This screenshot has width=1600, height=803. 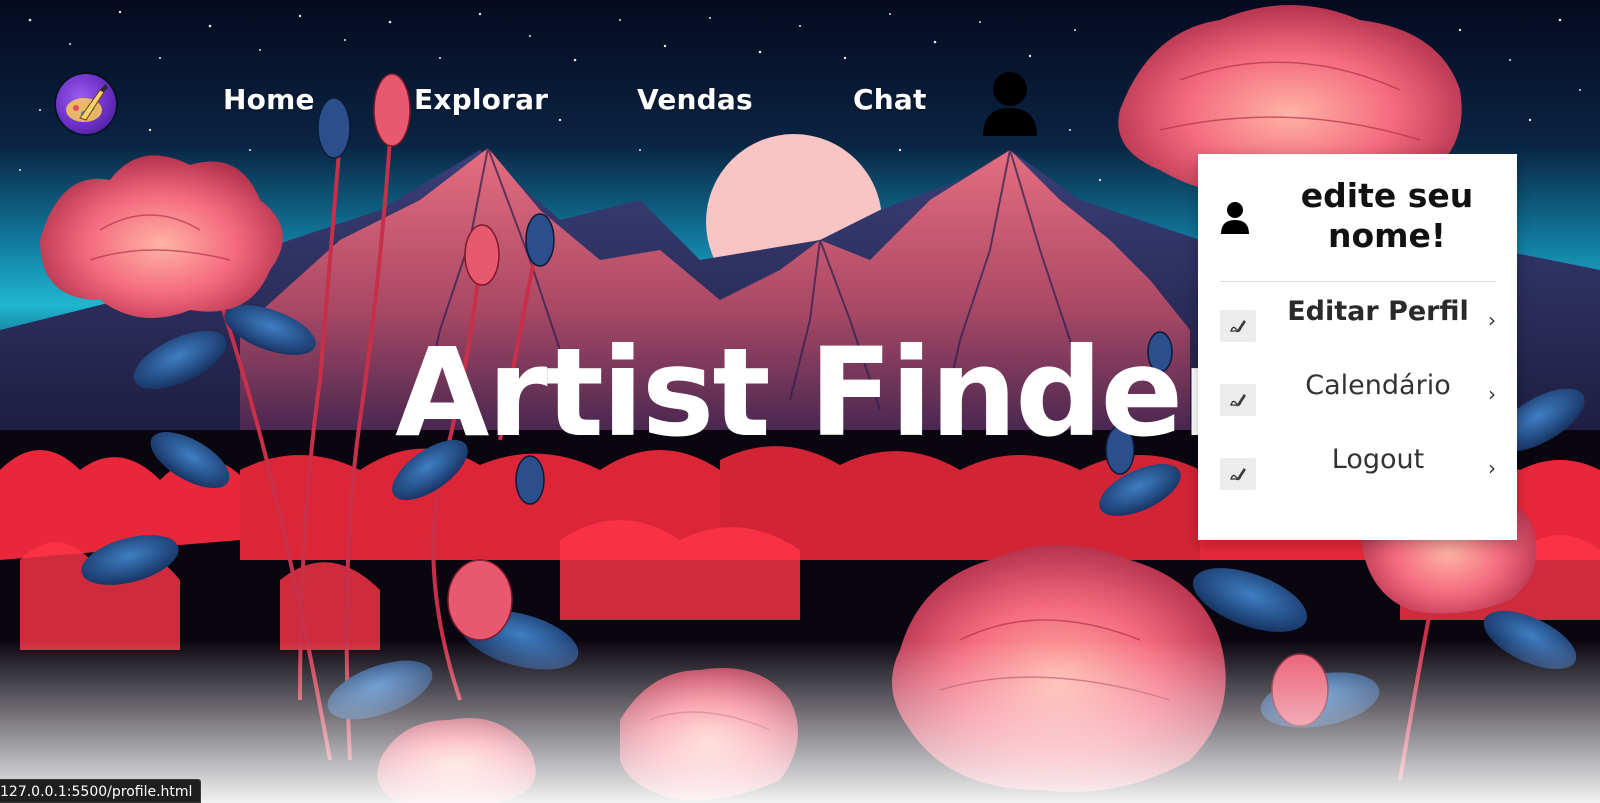 I want to click on dropdown-divider, so click(x=1358, y=281).